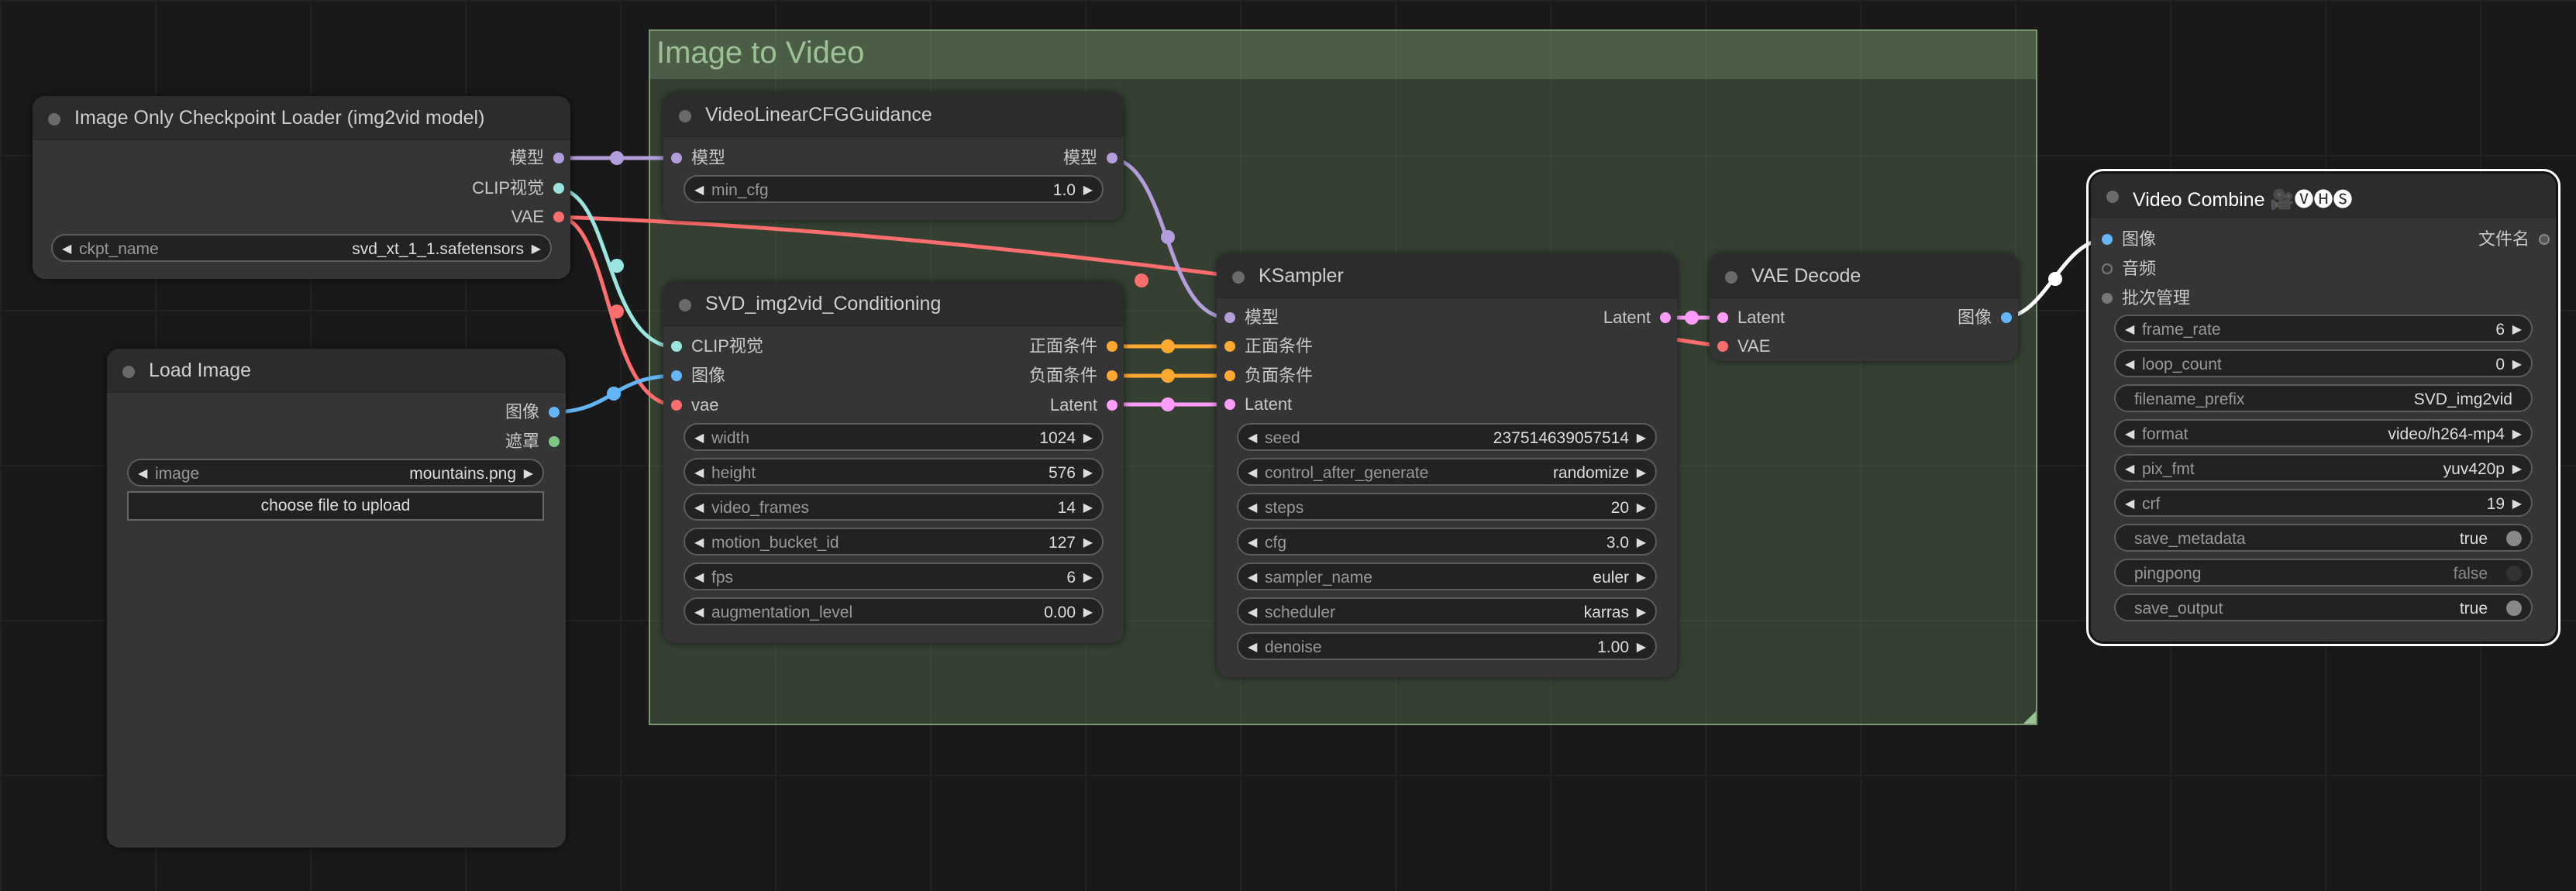  What do you see at coordinates (894, 576) in the screenshot?
I see `widget-fps: ◀ fps 6 ▶` at bounding box center [894, 576].